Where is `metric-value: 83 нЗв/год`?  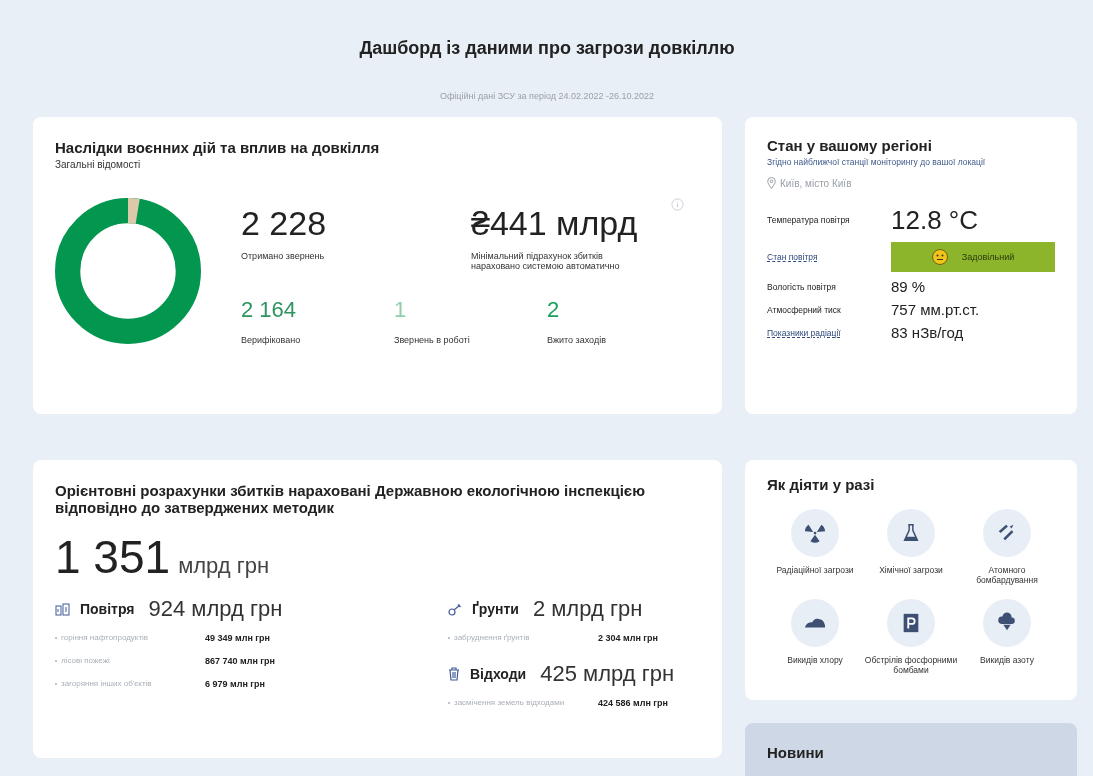 metric-value: 83 нЗв/год is located at coordinates (928, 332).